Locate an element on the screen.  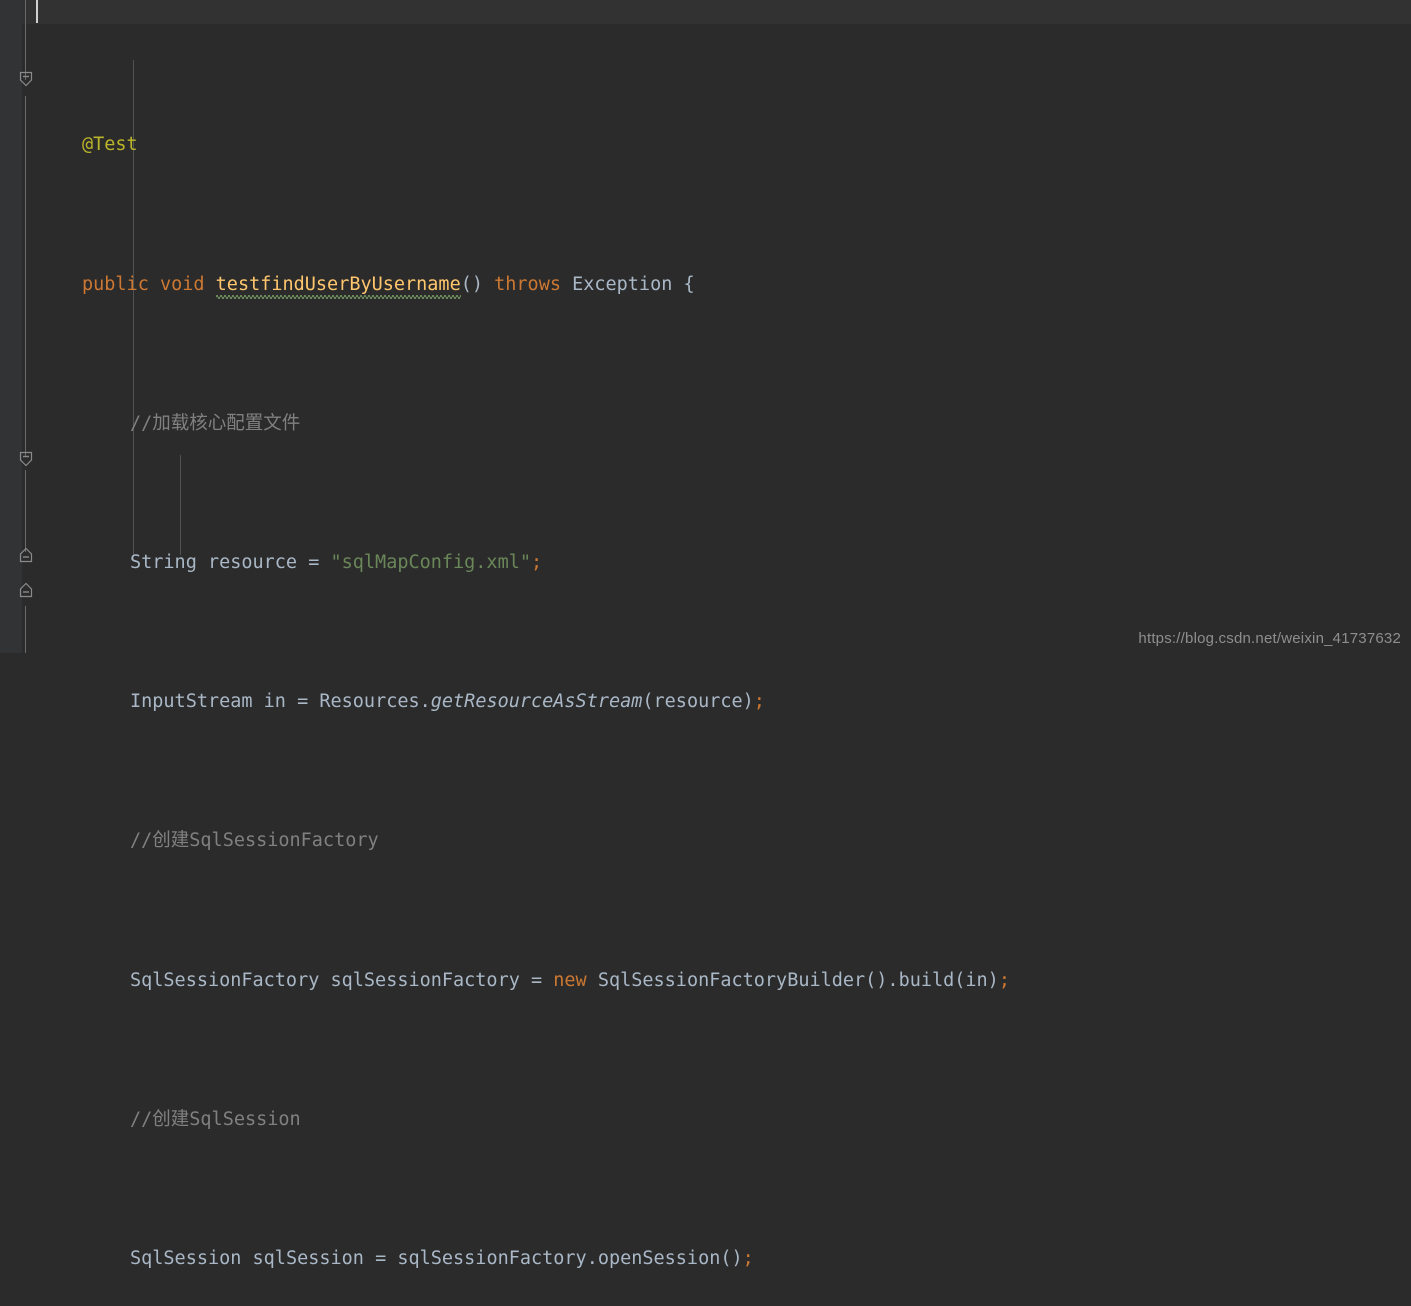
class-resources: Resources. is located at coordinates (375, 702).